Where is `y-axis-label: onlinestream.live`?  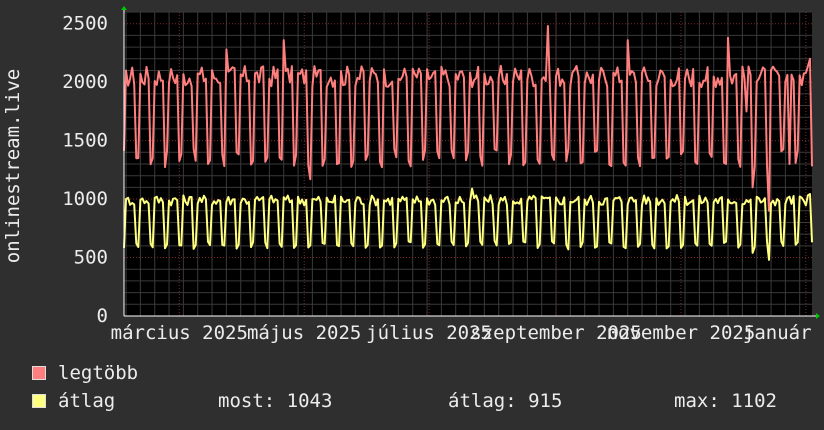
y-axis-label: onlinestream.live is located at coordinates (13, 166).